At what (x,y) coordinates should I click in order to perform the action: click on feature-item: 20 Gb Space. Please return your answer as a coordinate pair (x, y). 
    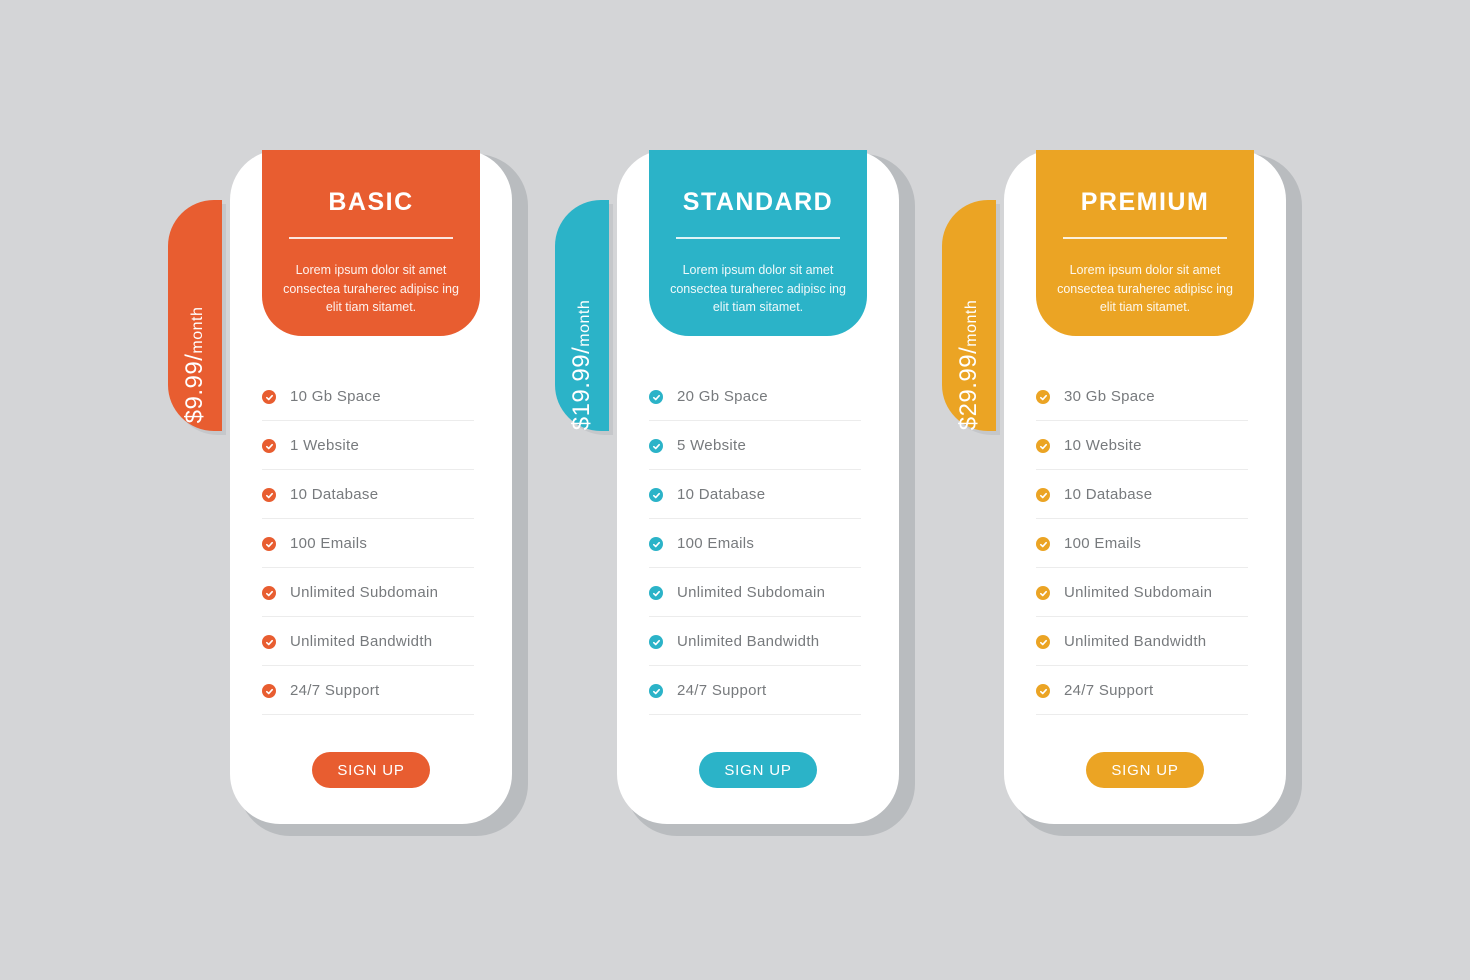
    Looking at the image, I should click on (755, 396).